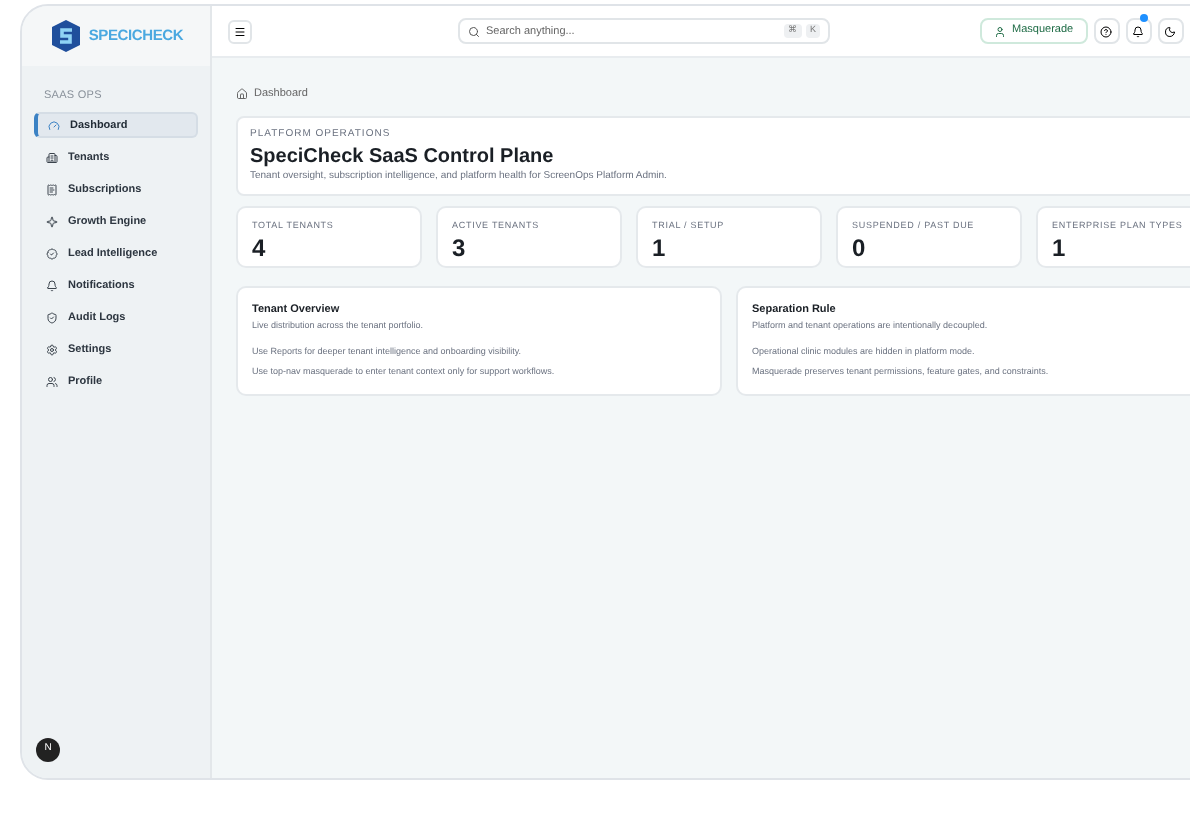 The width and height of the screenshot is (1190, 816). What do you see at coordinates (460, 248) in the screenshot?
I see `stat-value: 3` at bounding box center [460, 248].